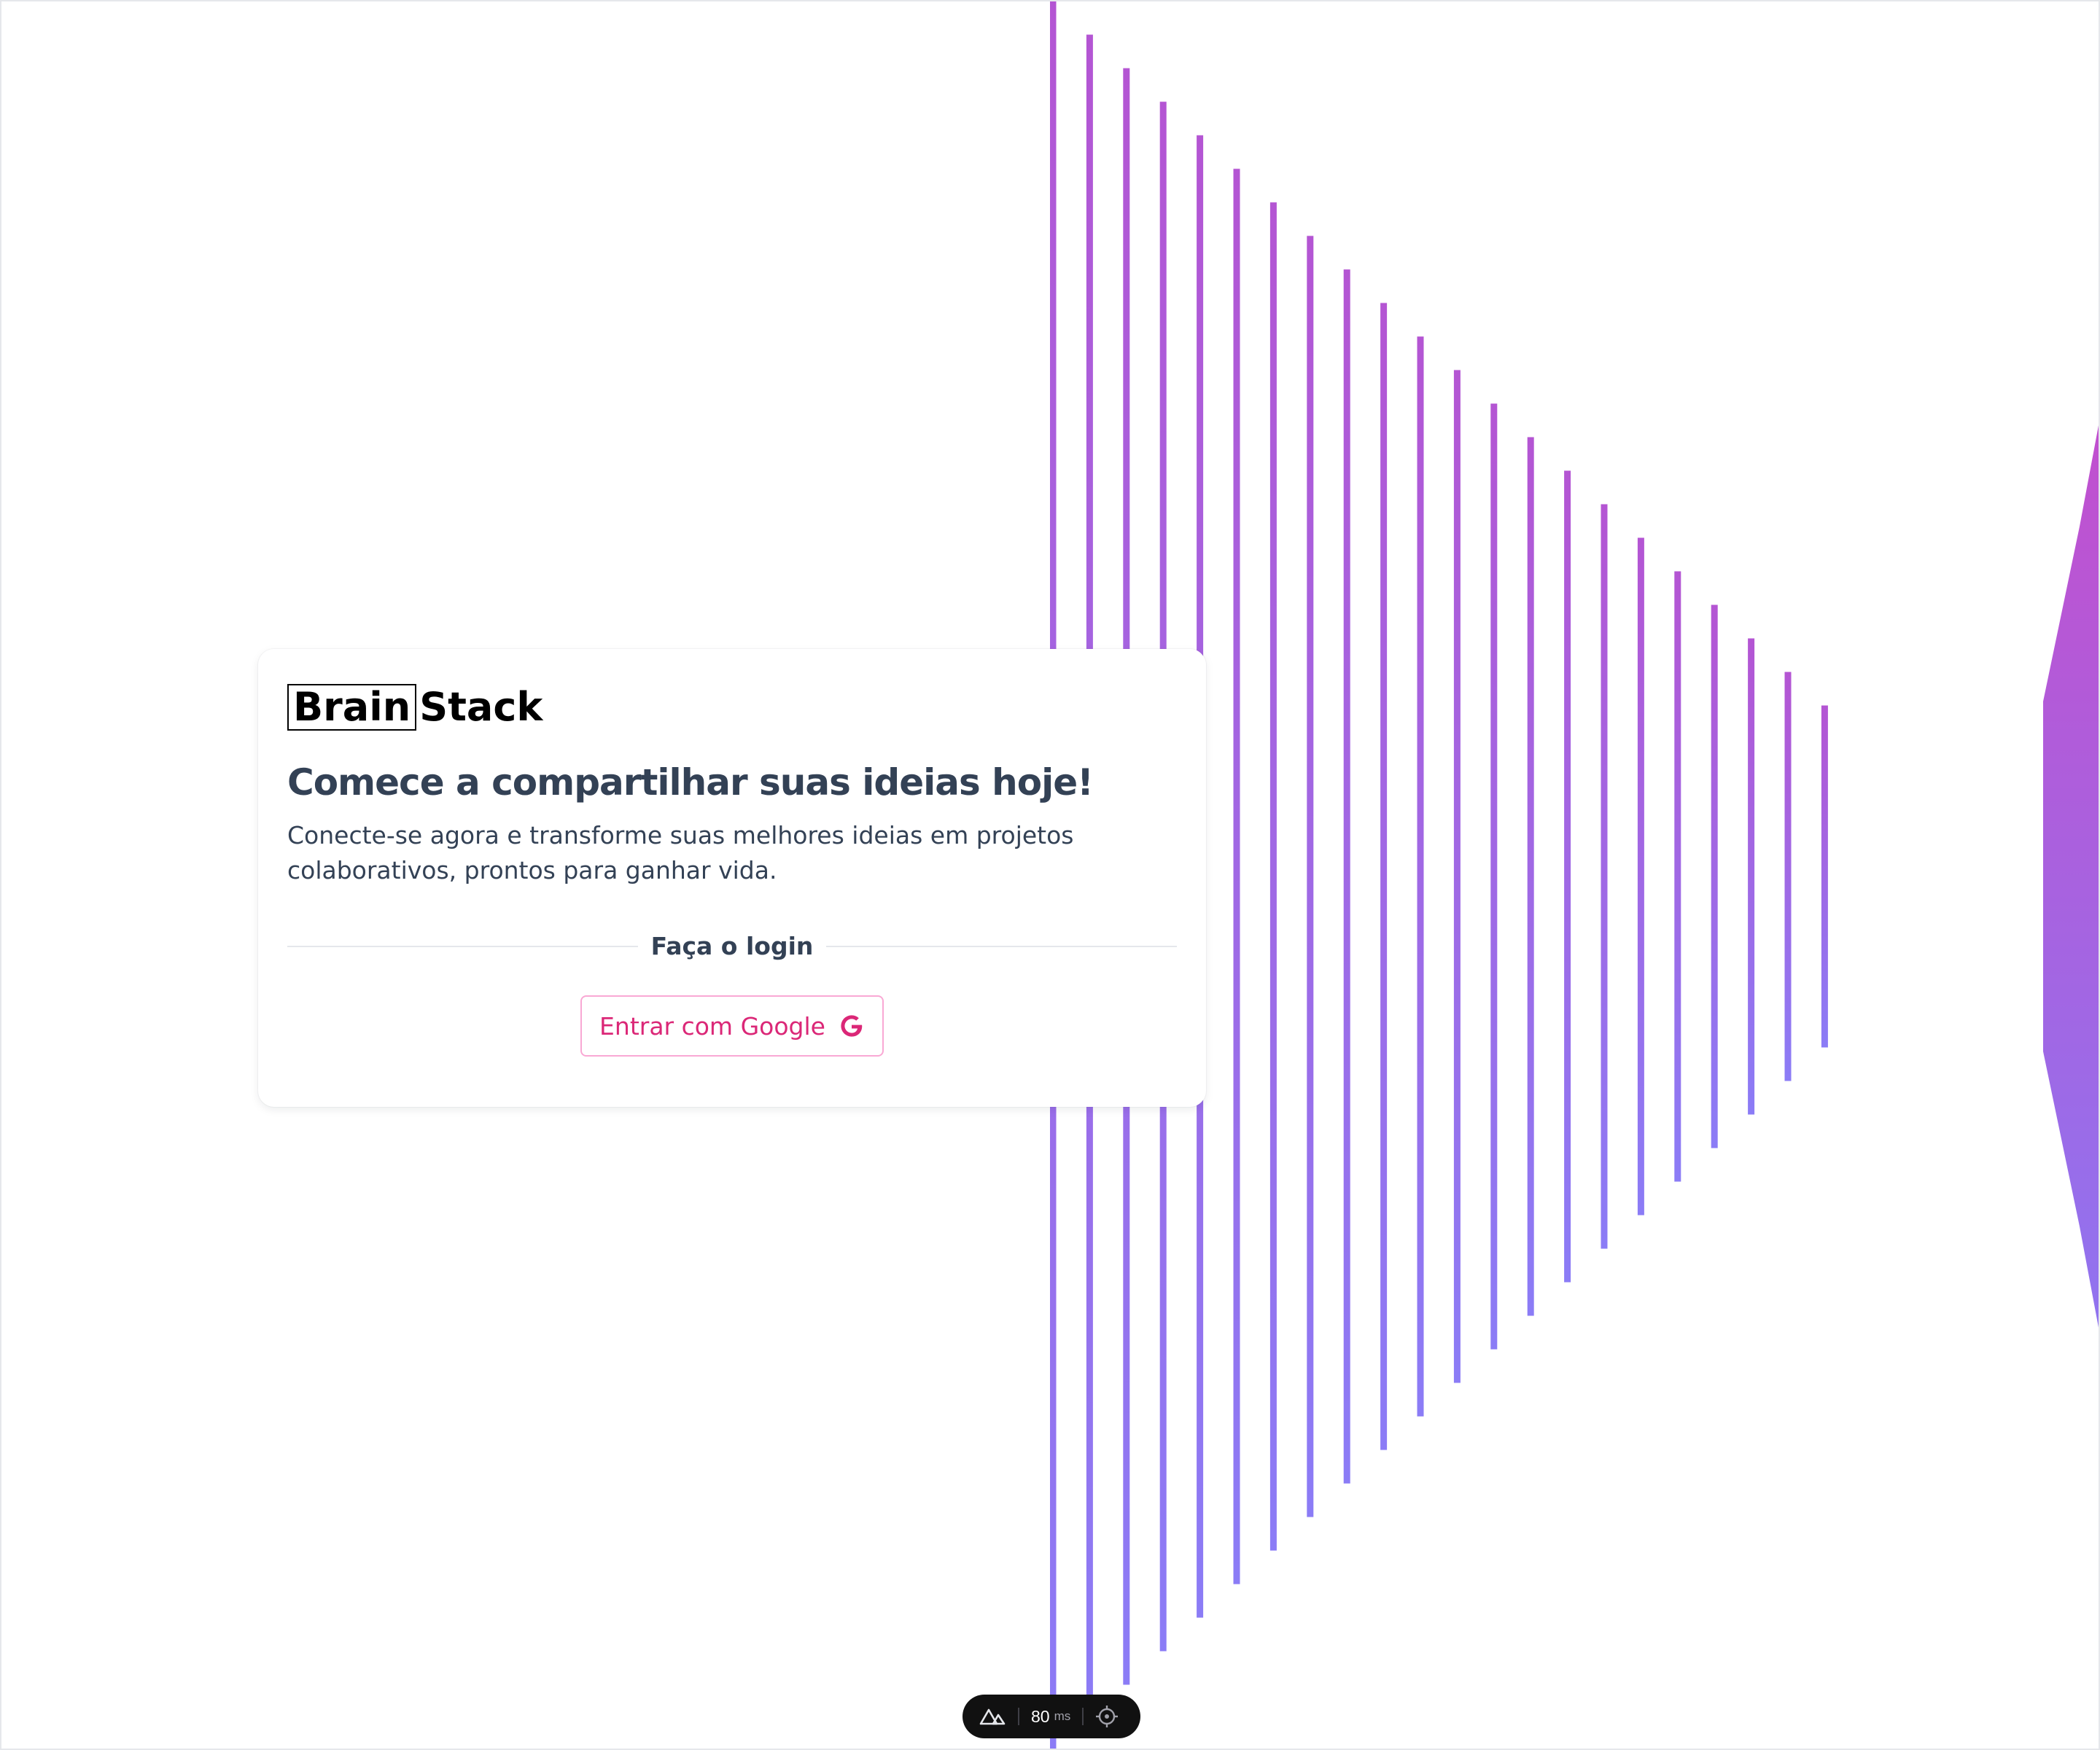 This screenshot has height=1750, width=2100. What do you see at coordinates (1107, 1716) in the screenshot?
I see `crosshair-icon` at bounding box center [1107, 1716].